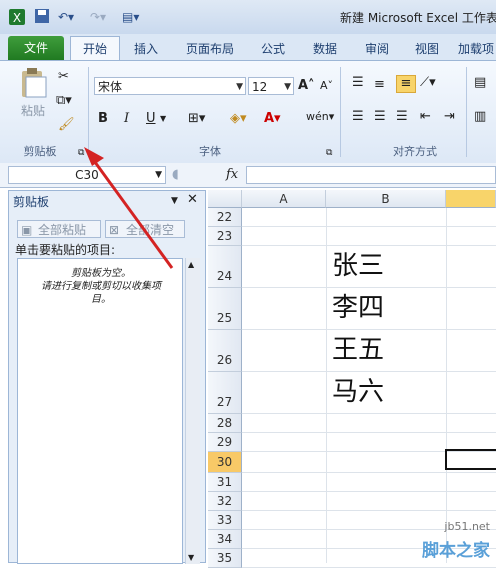 The image size is (496, 568). I want to click on tab-page-layout: 页面布局, so click(210, 49).